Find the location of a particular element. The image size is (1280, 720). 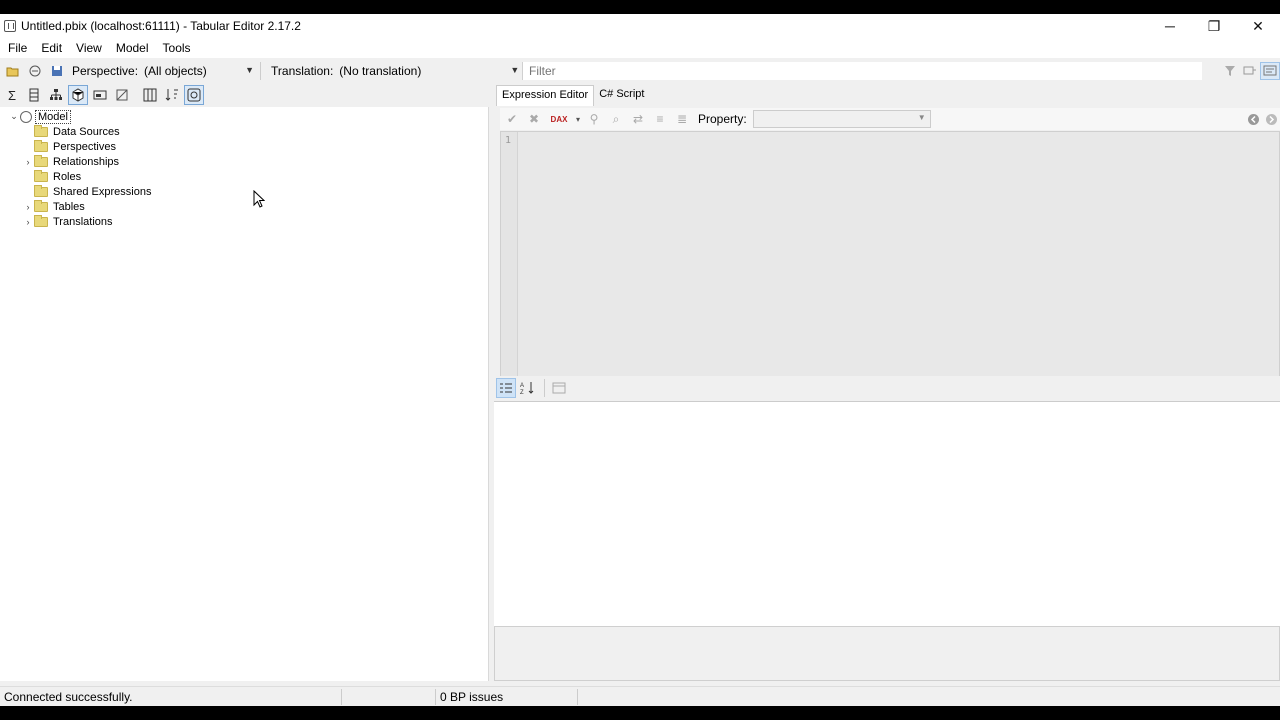

filter-input is located at coordinates (862, 71).